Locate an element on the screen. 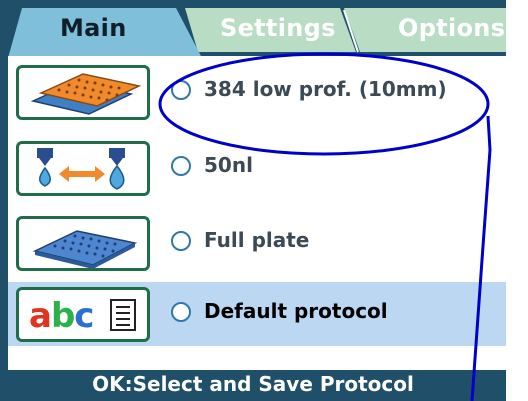  tab-main: Main is located at coordinates (93, 28).